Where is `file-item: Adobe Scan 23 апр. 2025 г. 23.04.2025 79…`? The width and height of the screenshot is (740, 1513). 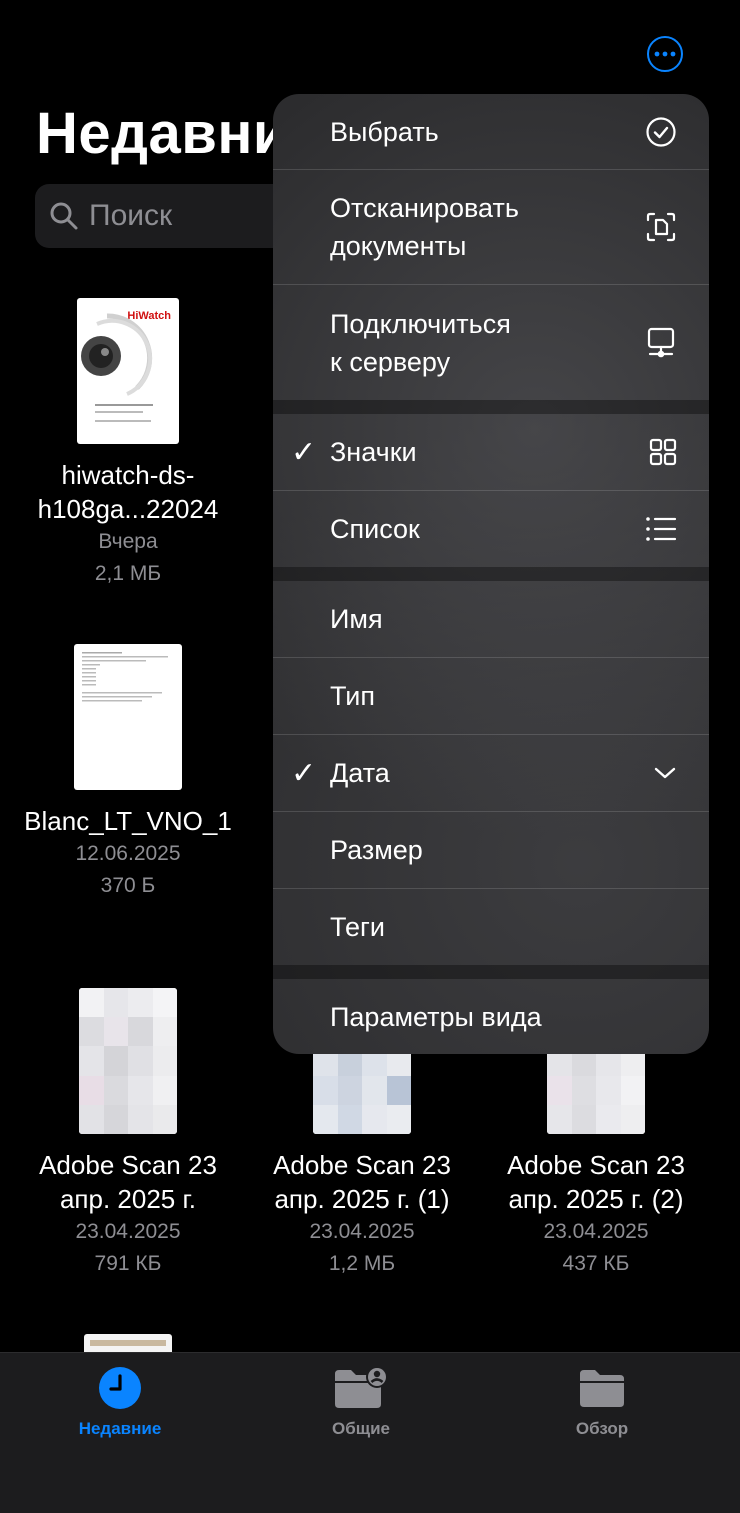
file-item: Adobe Scan 23 апр. 2025 г. 23.04.2025 79… is located at coordinates (128, 1134).